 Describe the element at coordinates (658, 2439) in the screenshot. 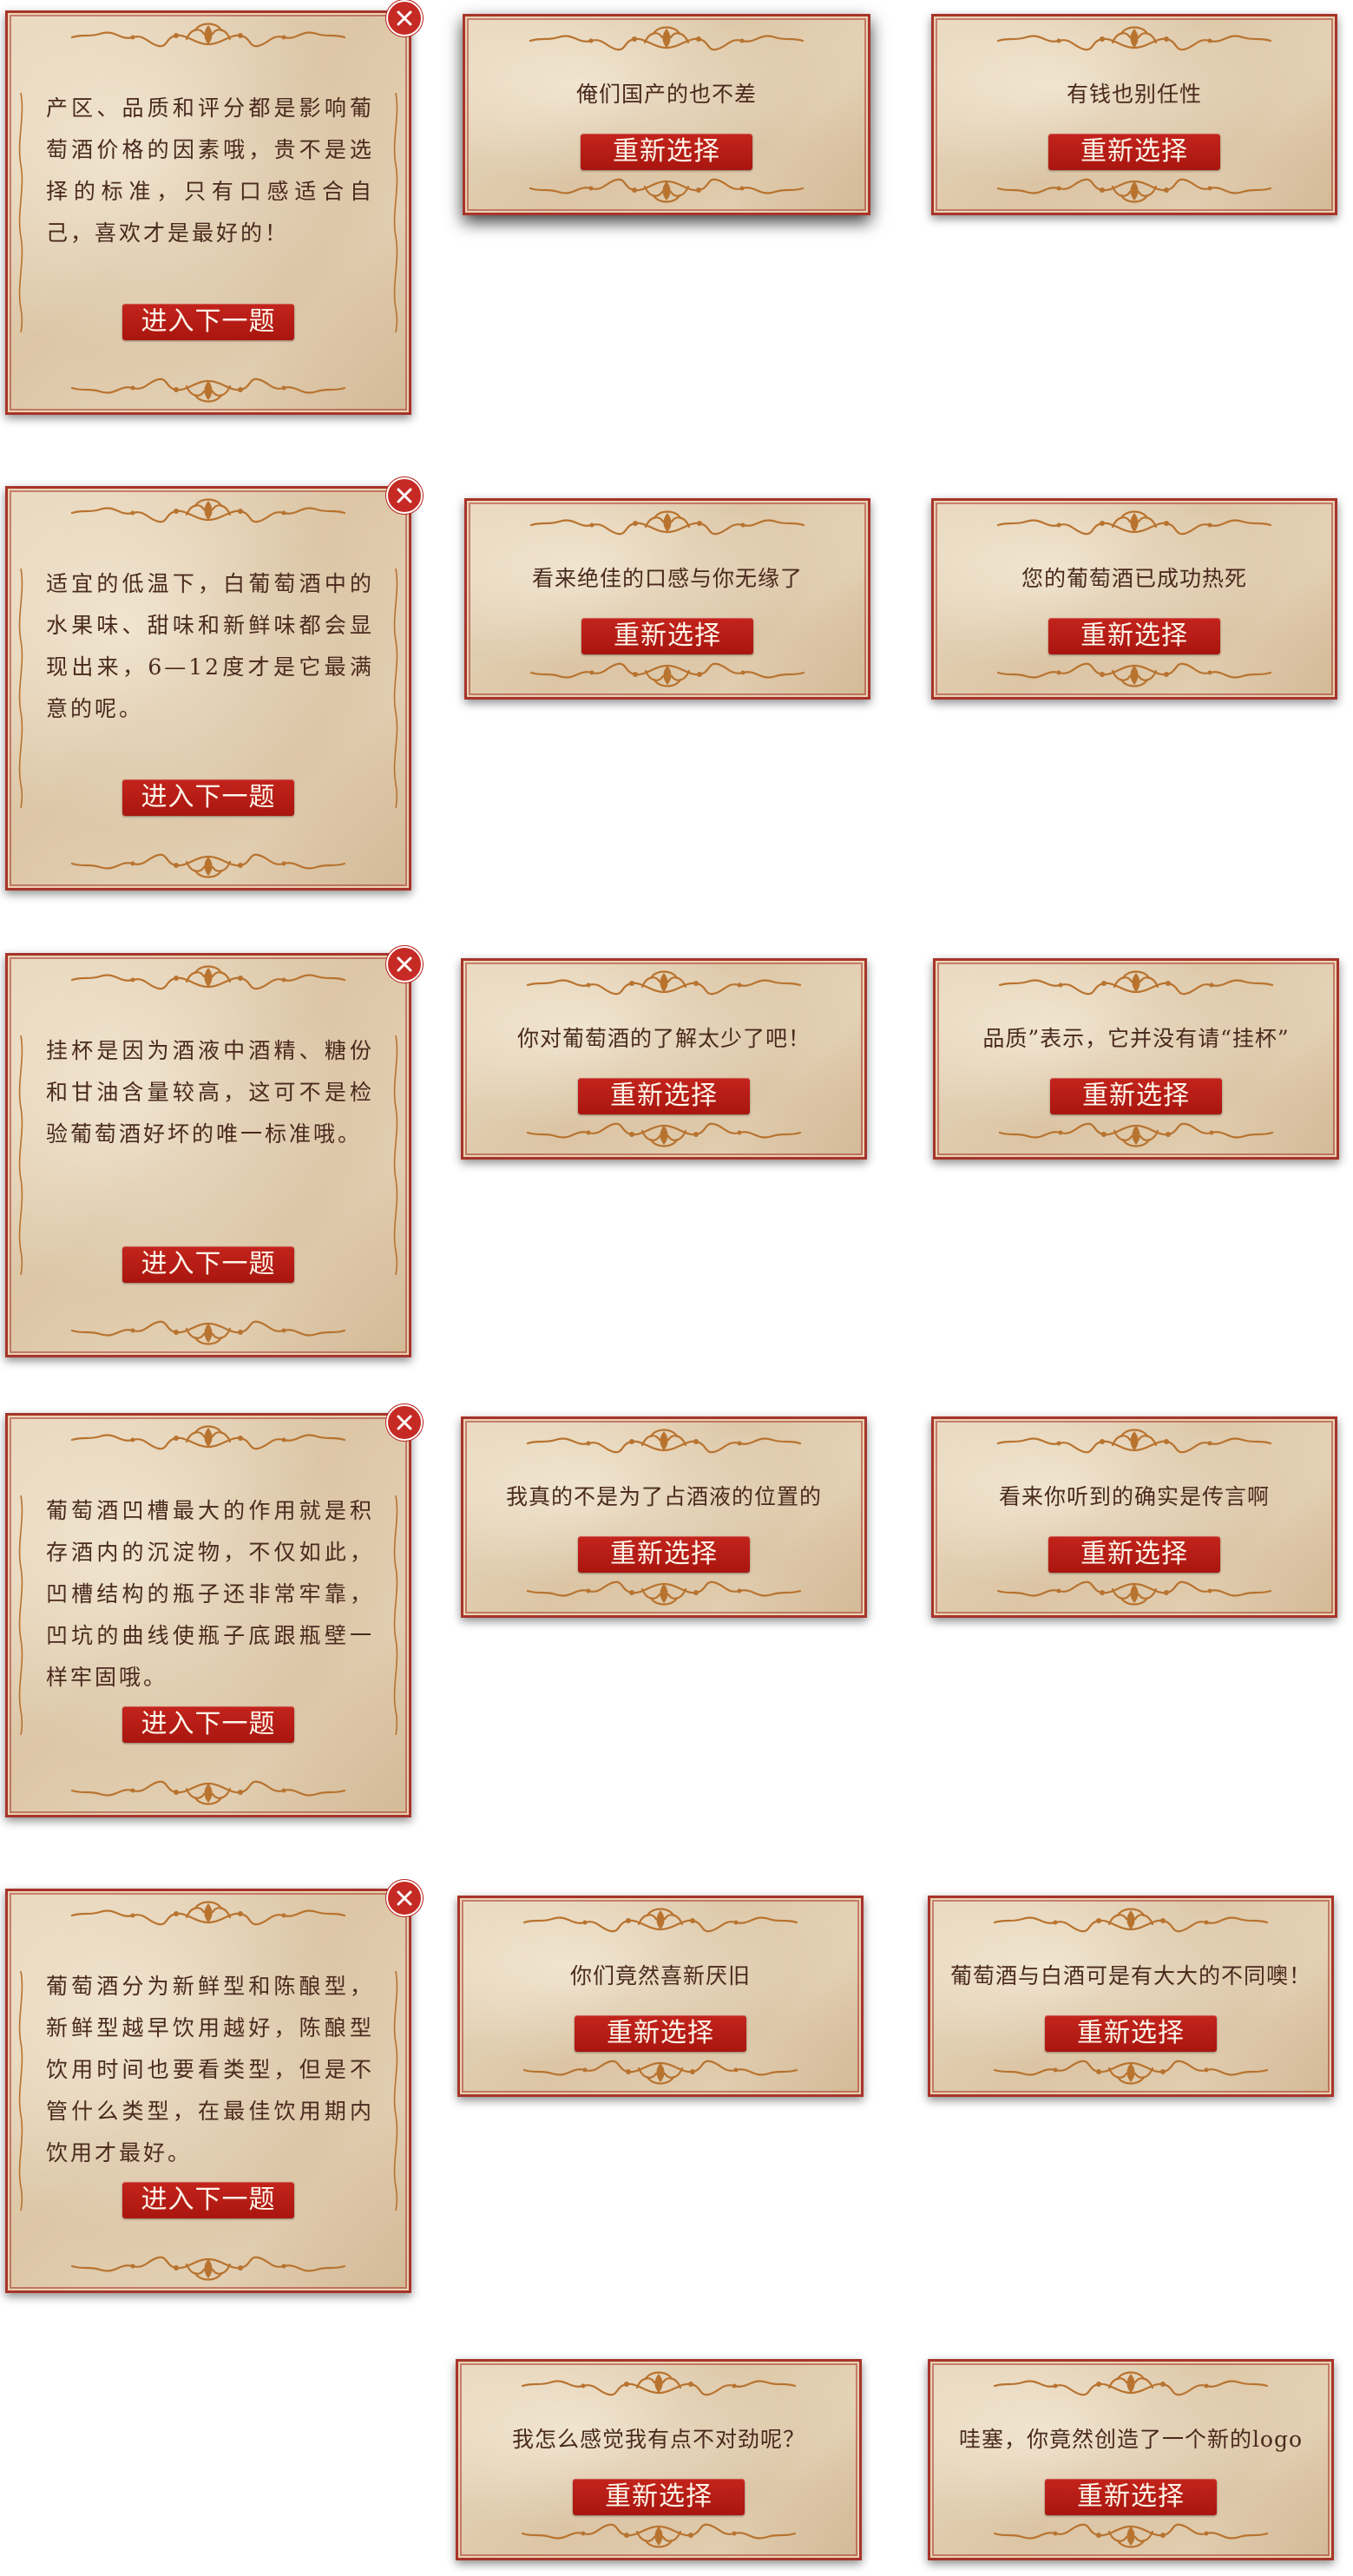

I see `feedback-text: 我怎么感觉我有点不对劲呢？` at that location.